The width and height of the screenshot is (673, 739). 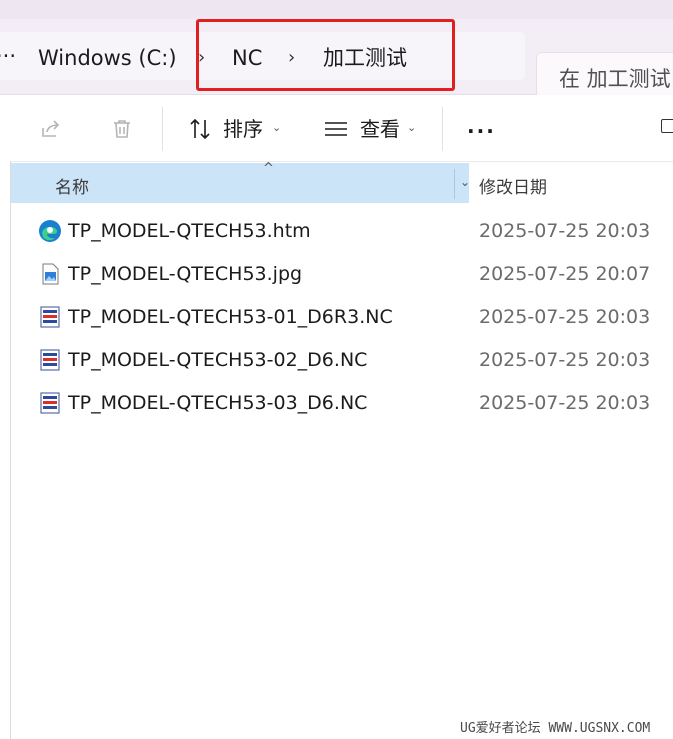 What do you see at coordinates (465, 182) in the screenshot?
I see `column-filter-chevron-icon: ⌄` at bounding box center [465, 182].